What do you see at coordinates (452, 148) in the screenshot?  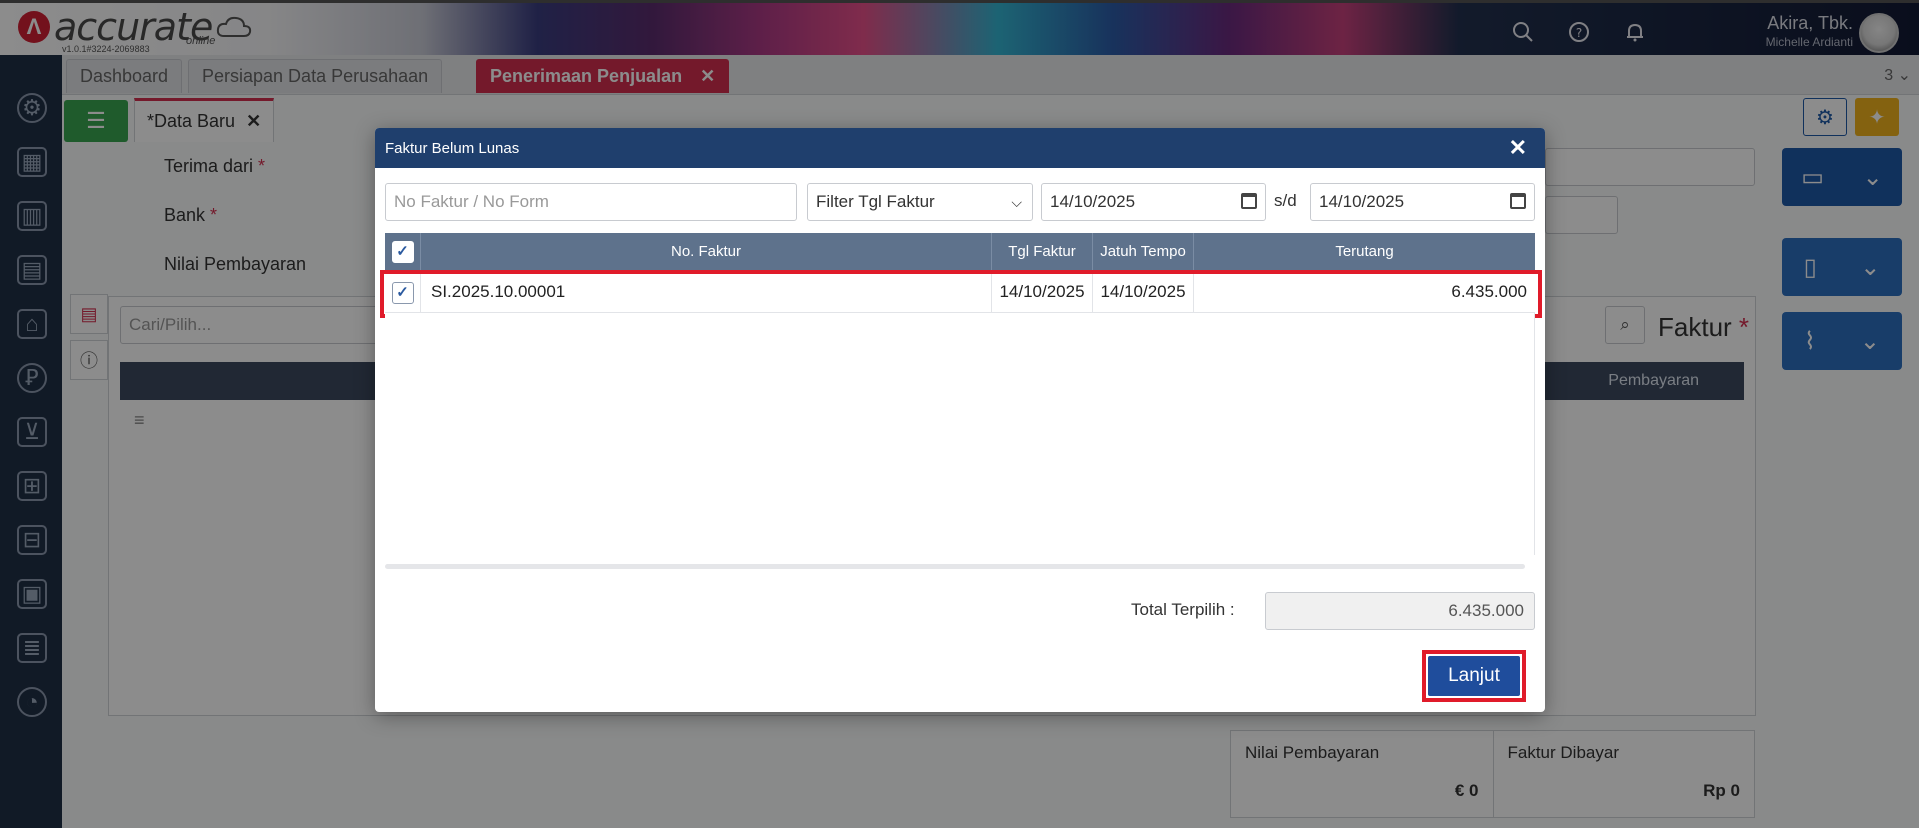 I see `dialog-title: Faktur Belum Lunas` at bounding box center [452, 148].